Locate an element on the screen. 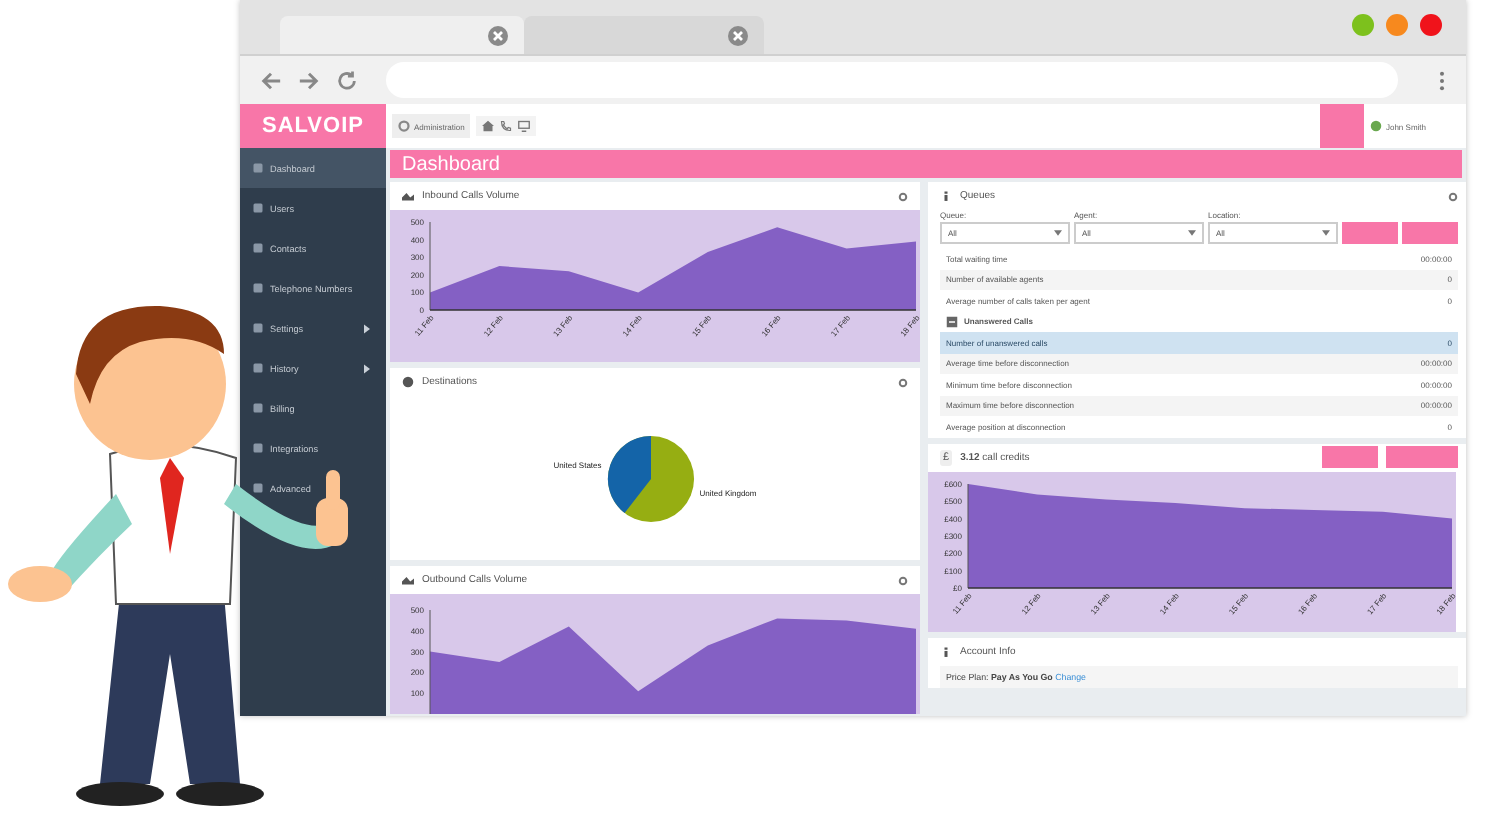 The image size is (1510, 814). logo: SALVOIP is located at coordinates (313, 126).